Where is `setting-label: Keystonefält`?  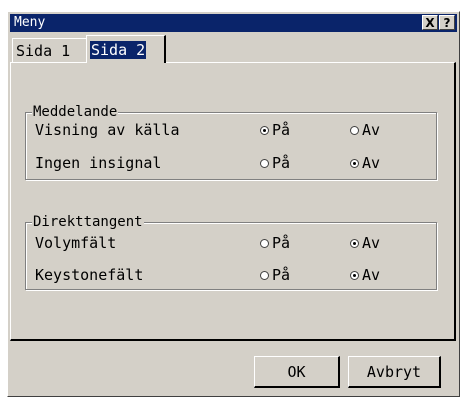
setting-label: Keystonefält is located at coordinates (89, 275).